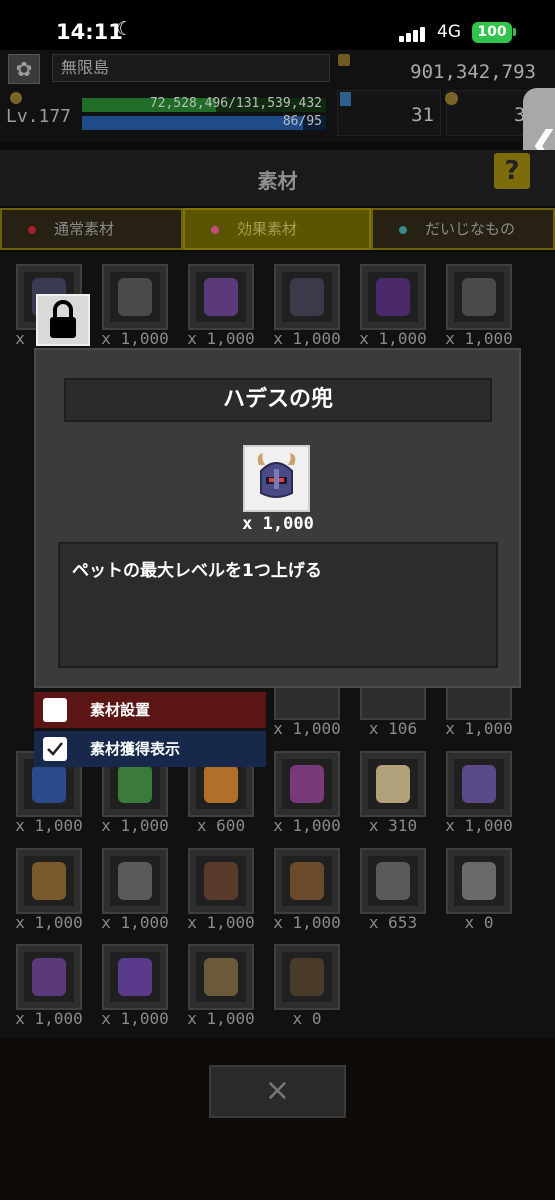 The height and width of the screenshot is (1200, 555). I want to click on tab-label: 通常素材, so click(84, 229).